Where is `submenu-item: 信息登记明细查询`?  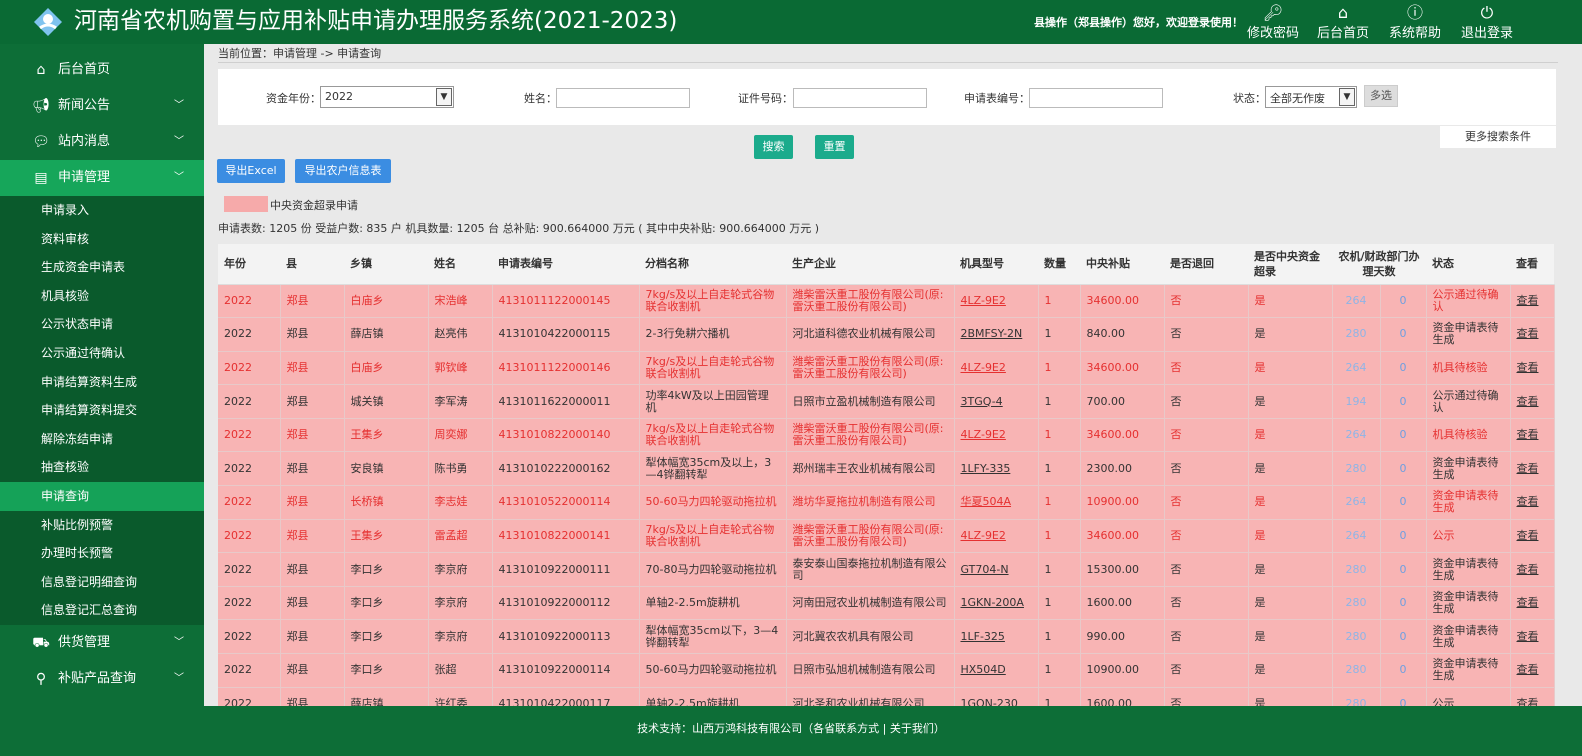 submenu-item: 信息登记明细查询 is located at coordinates (102, 582).